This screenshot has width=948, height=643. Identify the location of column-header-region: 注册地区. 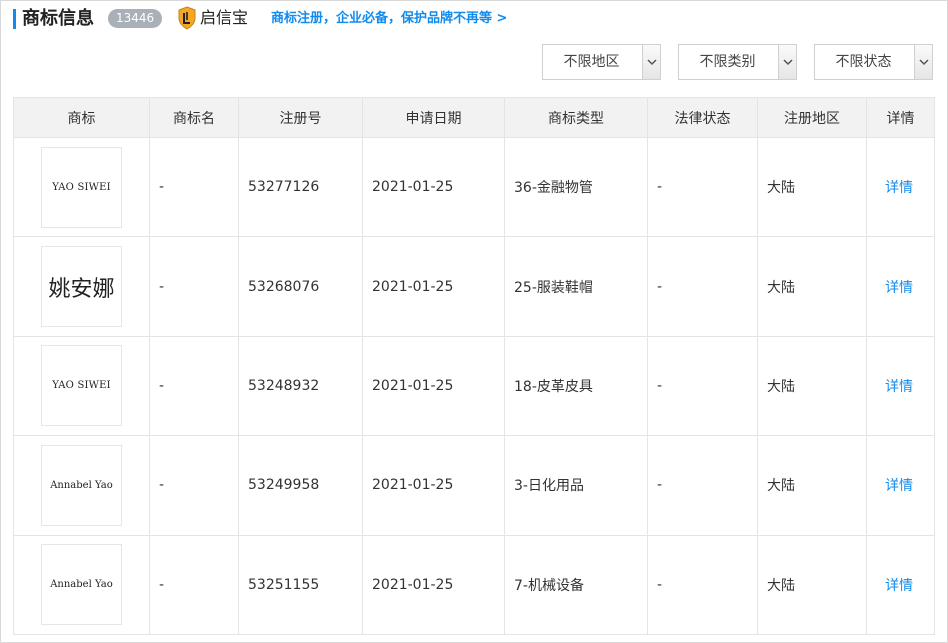
(812, 117).